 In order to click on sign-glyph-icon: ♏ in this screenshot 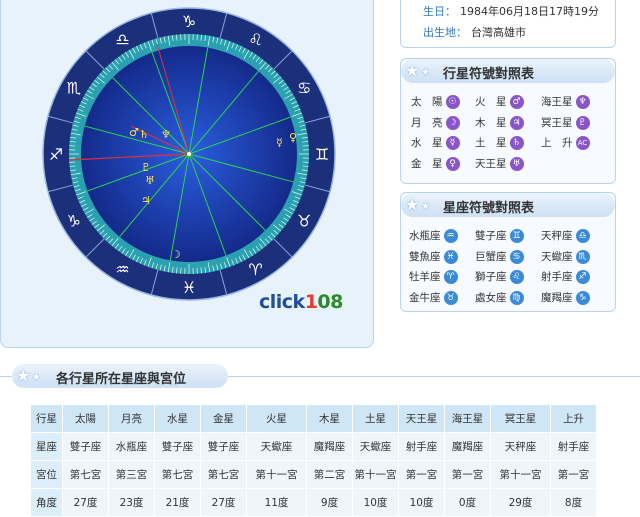, I will do `click(583, 257)`.